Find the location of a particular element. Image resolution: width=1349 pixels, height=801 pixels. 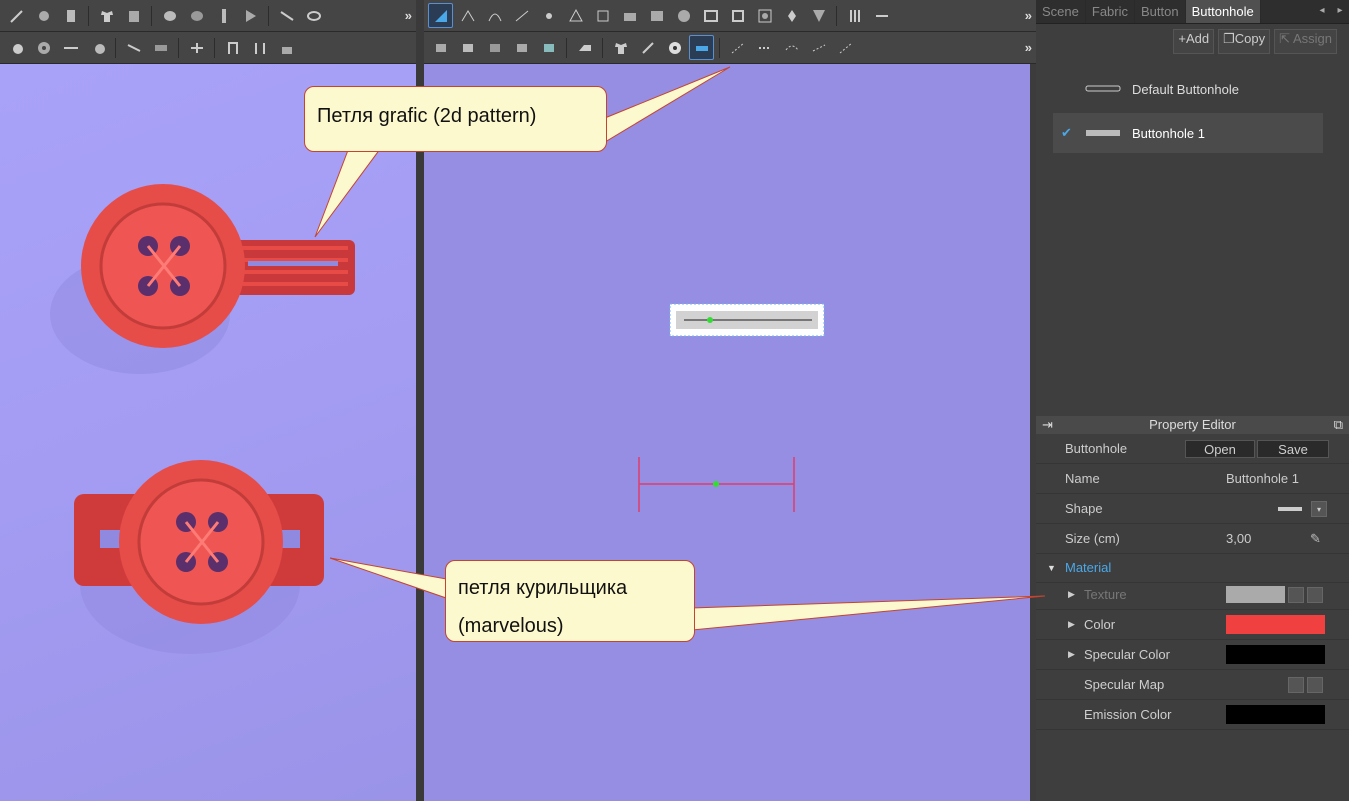

specular-color-swatch is located at coordinates (1275, 654).